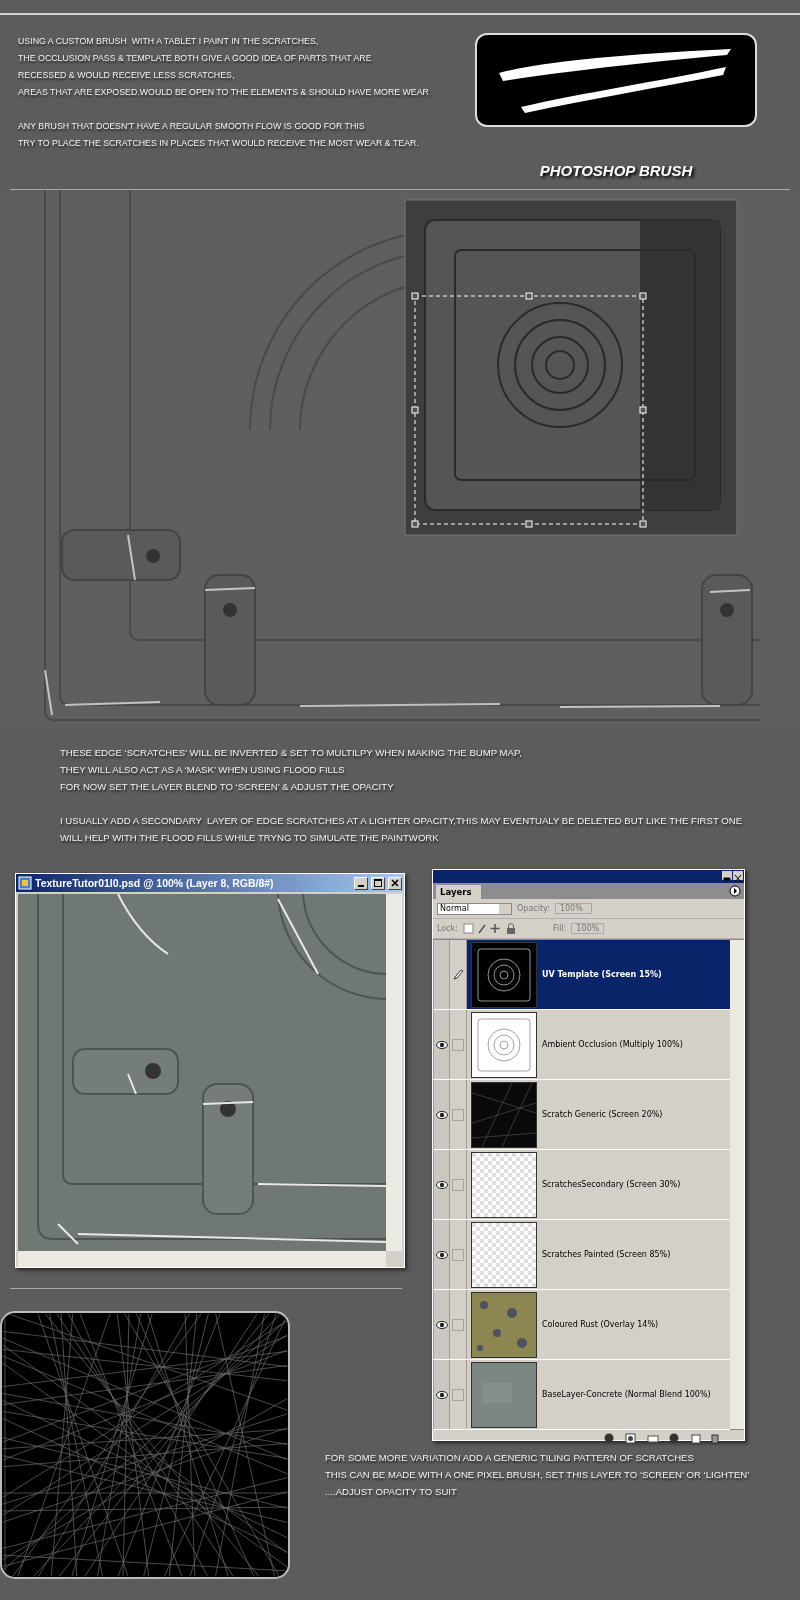 The image size is (800, 1600). I want to click on window-title: TextureTutor01l0.psd @ 100% (Layer 8, RGB/8#), so click(155, 883).